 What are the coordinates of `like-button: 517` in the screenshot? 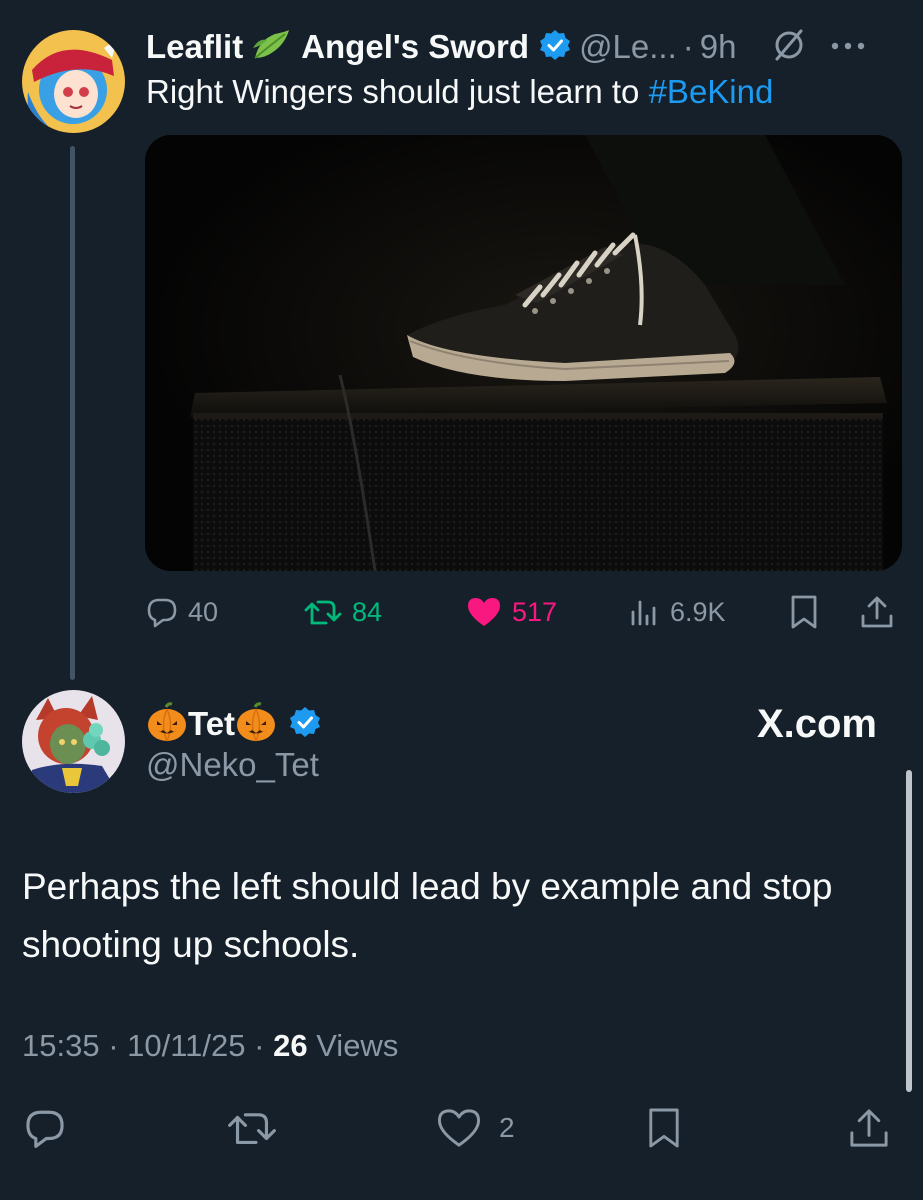 It's located at (511, 612).